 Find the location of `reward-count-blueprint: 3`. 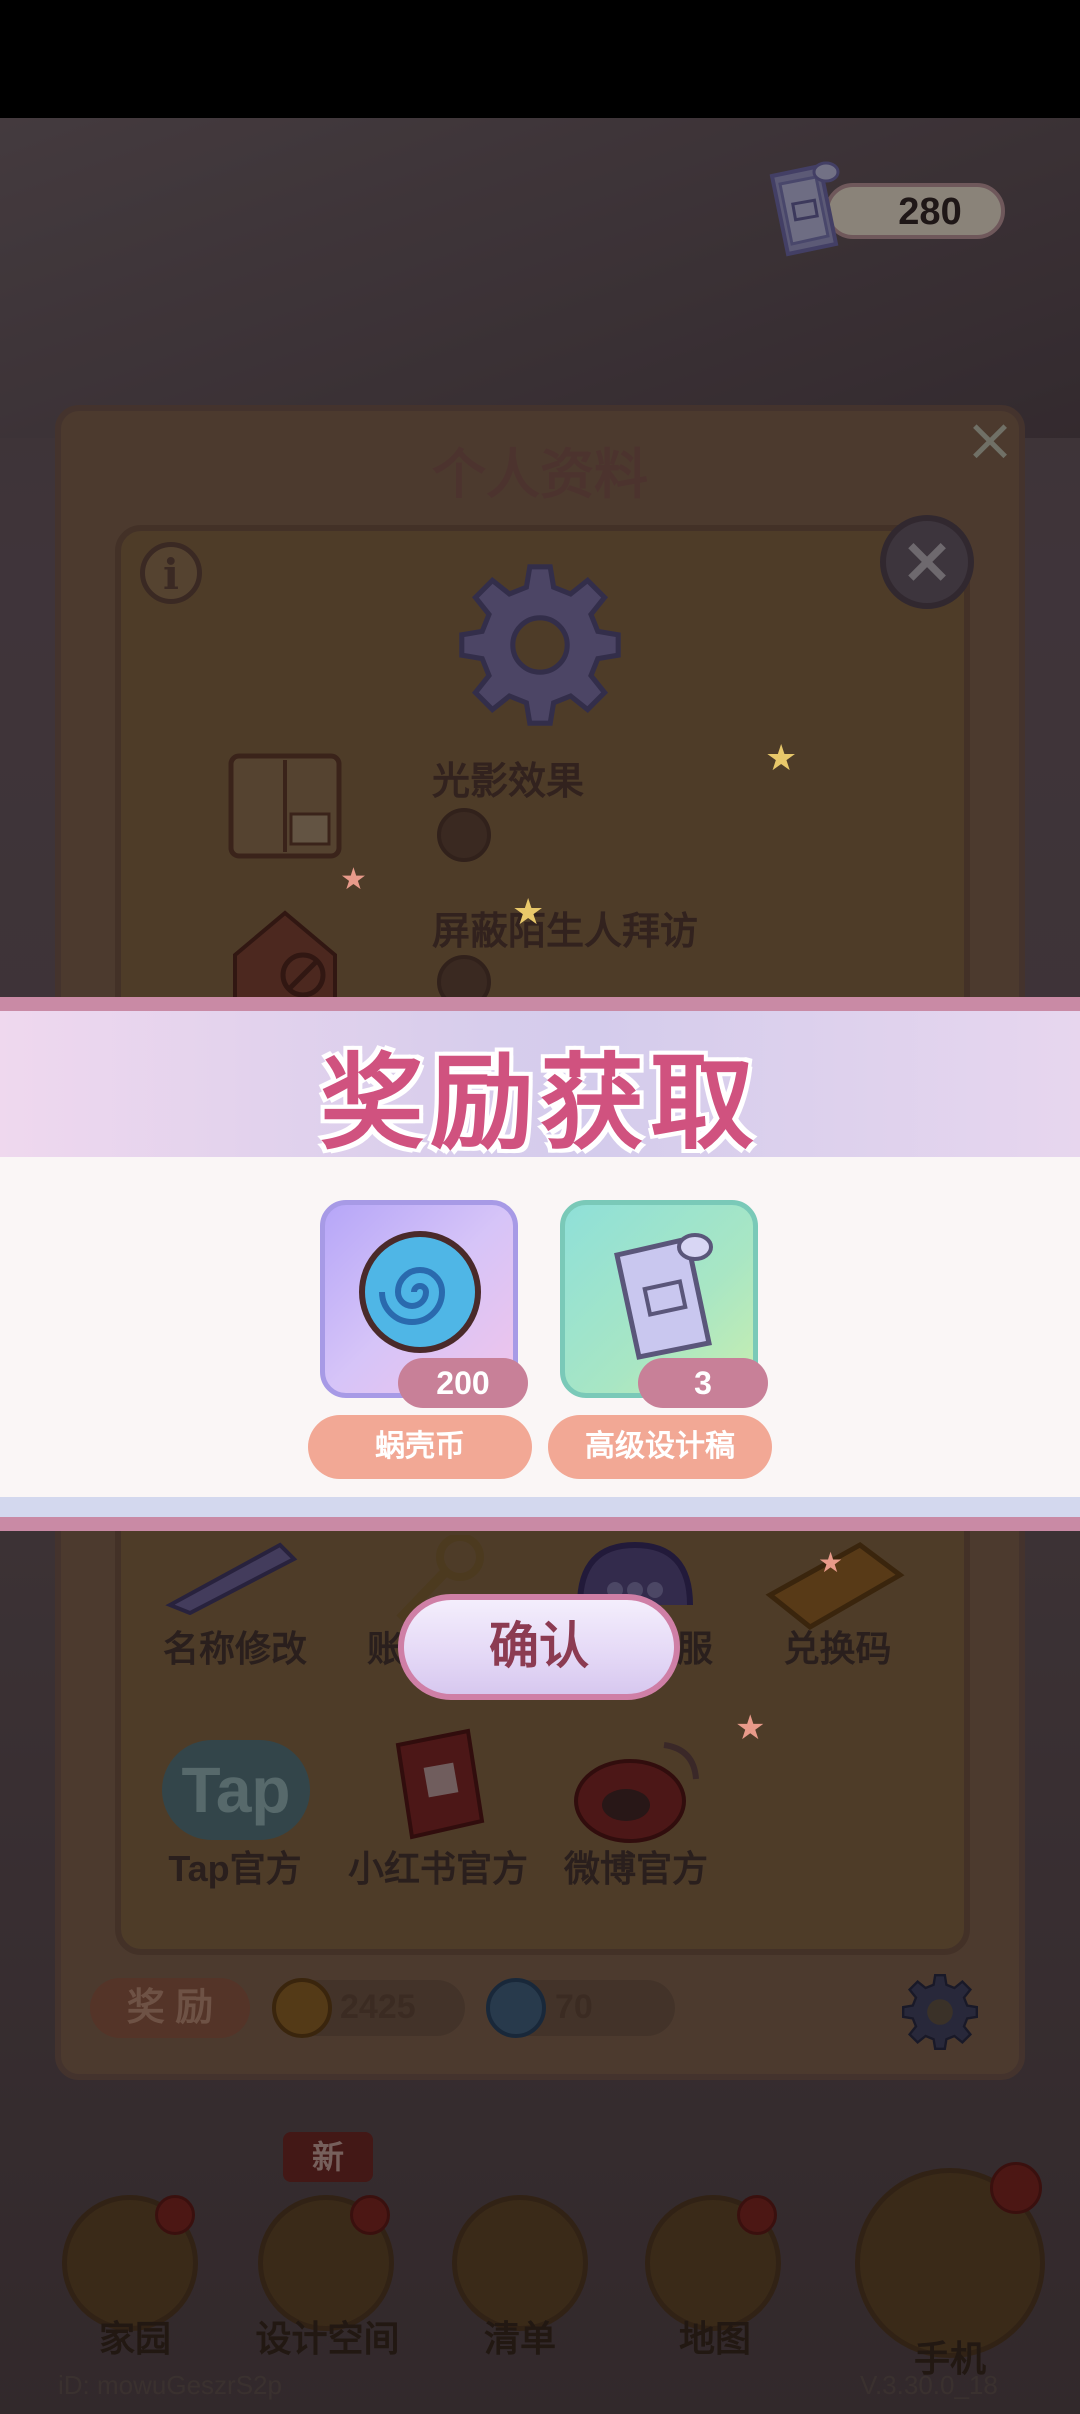

reward-count-blueprint: 3 is located at coordinates (703, 1383).